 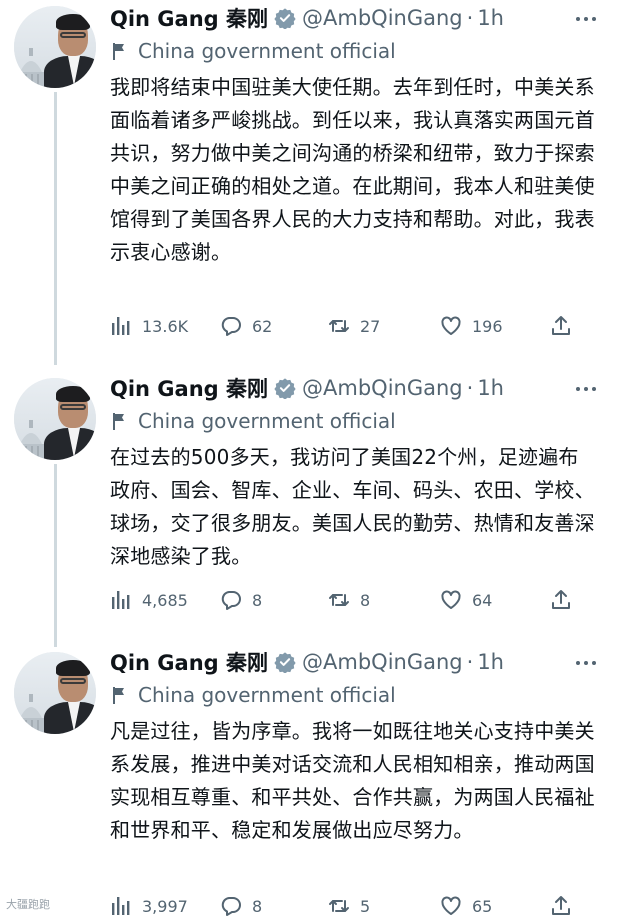 I want to click on action-bar: 4,685 8 8 64, so click(x=345, y=600).